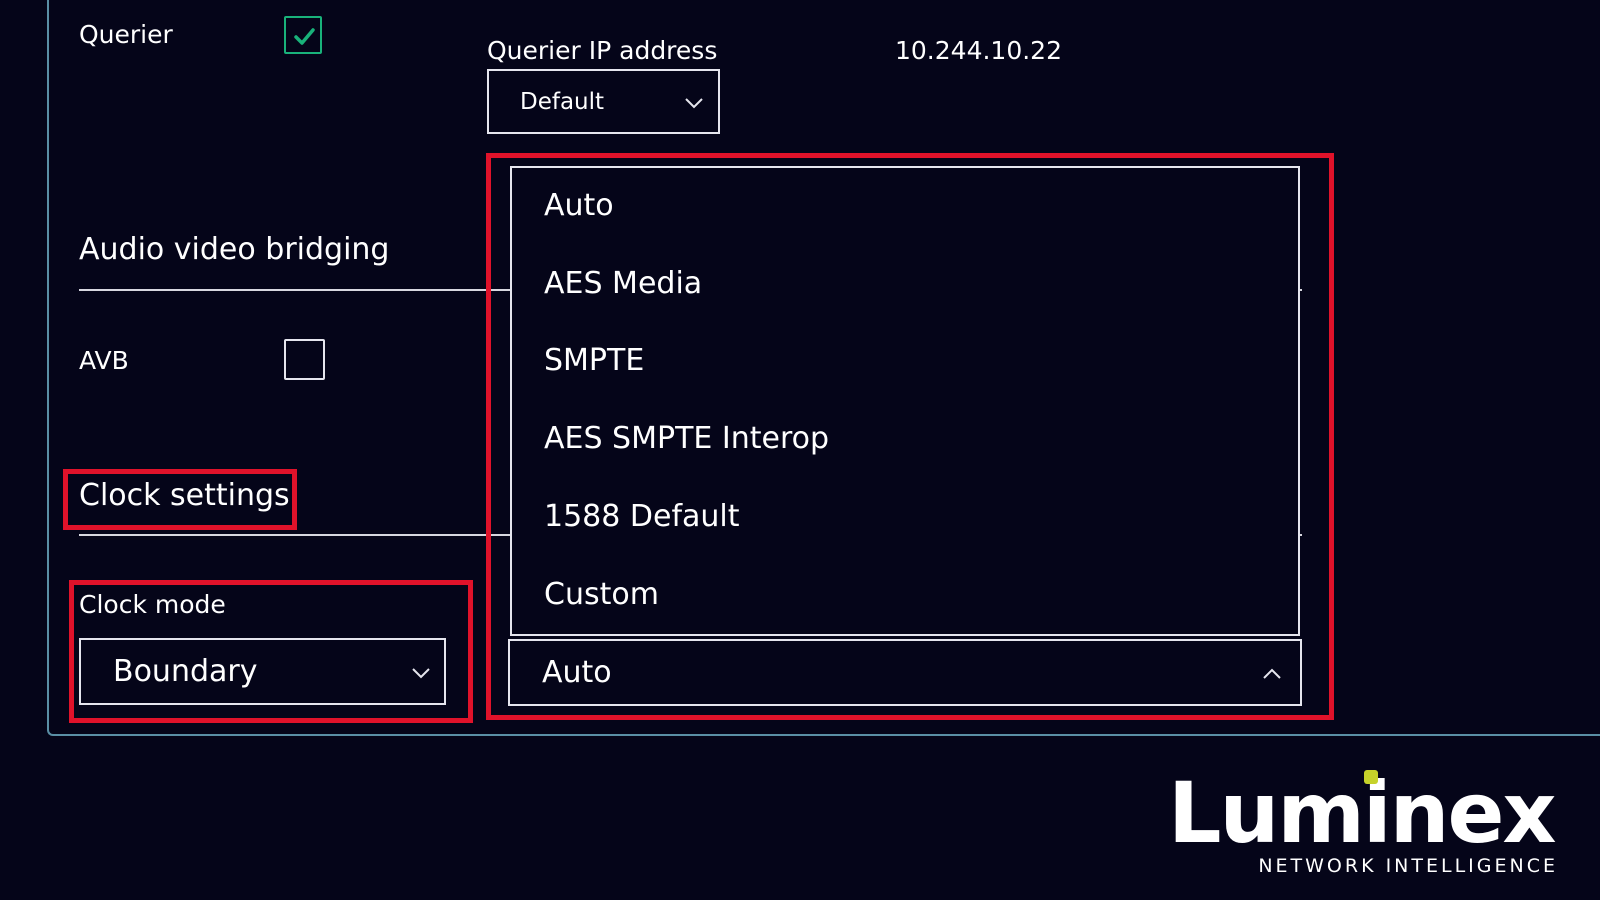 This screenshot has width=1600, height=900. I want to click on querier-ip-label: Querier IP address, so click(602, 50).